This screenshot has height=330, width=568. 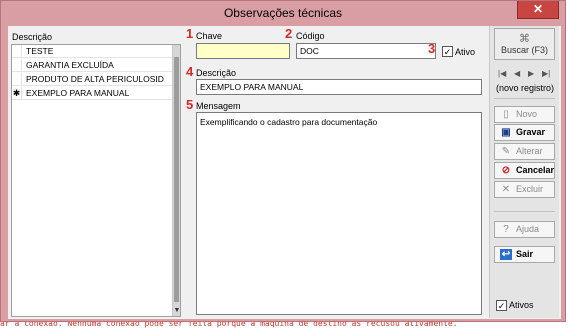 What do you see at coordinates (190, 71) in the screenshot?
I see `callout-number-4: 4` at bounding box center [190, 71].